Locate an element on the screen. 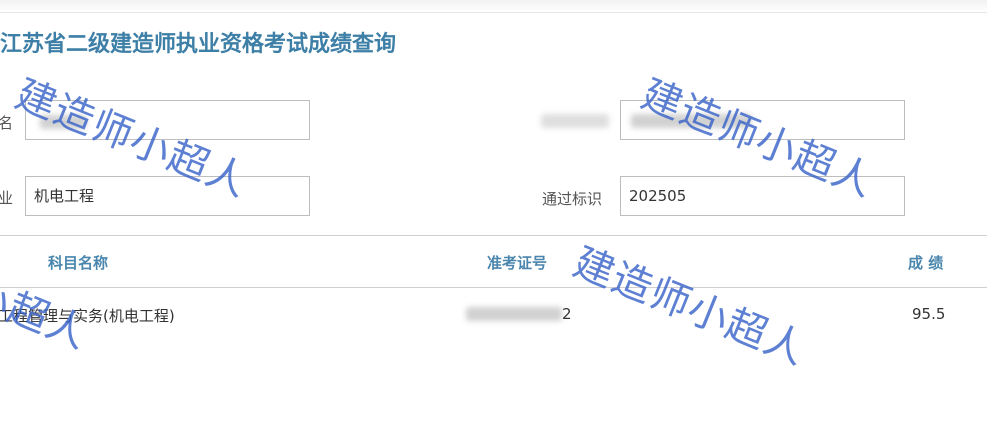 This screenshot has width=987, height=421. row-subject: 工程管理与实务(机电工程) is located at coordinates (87, 316).